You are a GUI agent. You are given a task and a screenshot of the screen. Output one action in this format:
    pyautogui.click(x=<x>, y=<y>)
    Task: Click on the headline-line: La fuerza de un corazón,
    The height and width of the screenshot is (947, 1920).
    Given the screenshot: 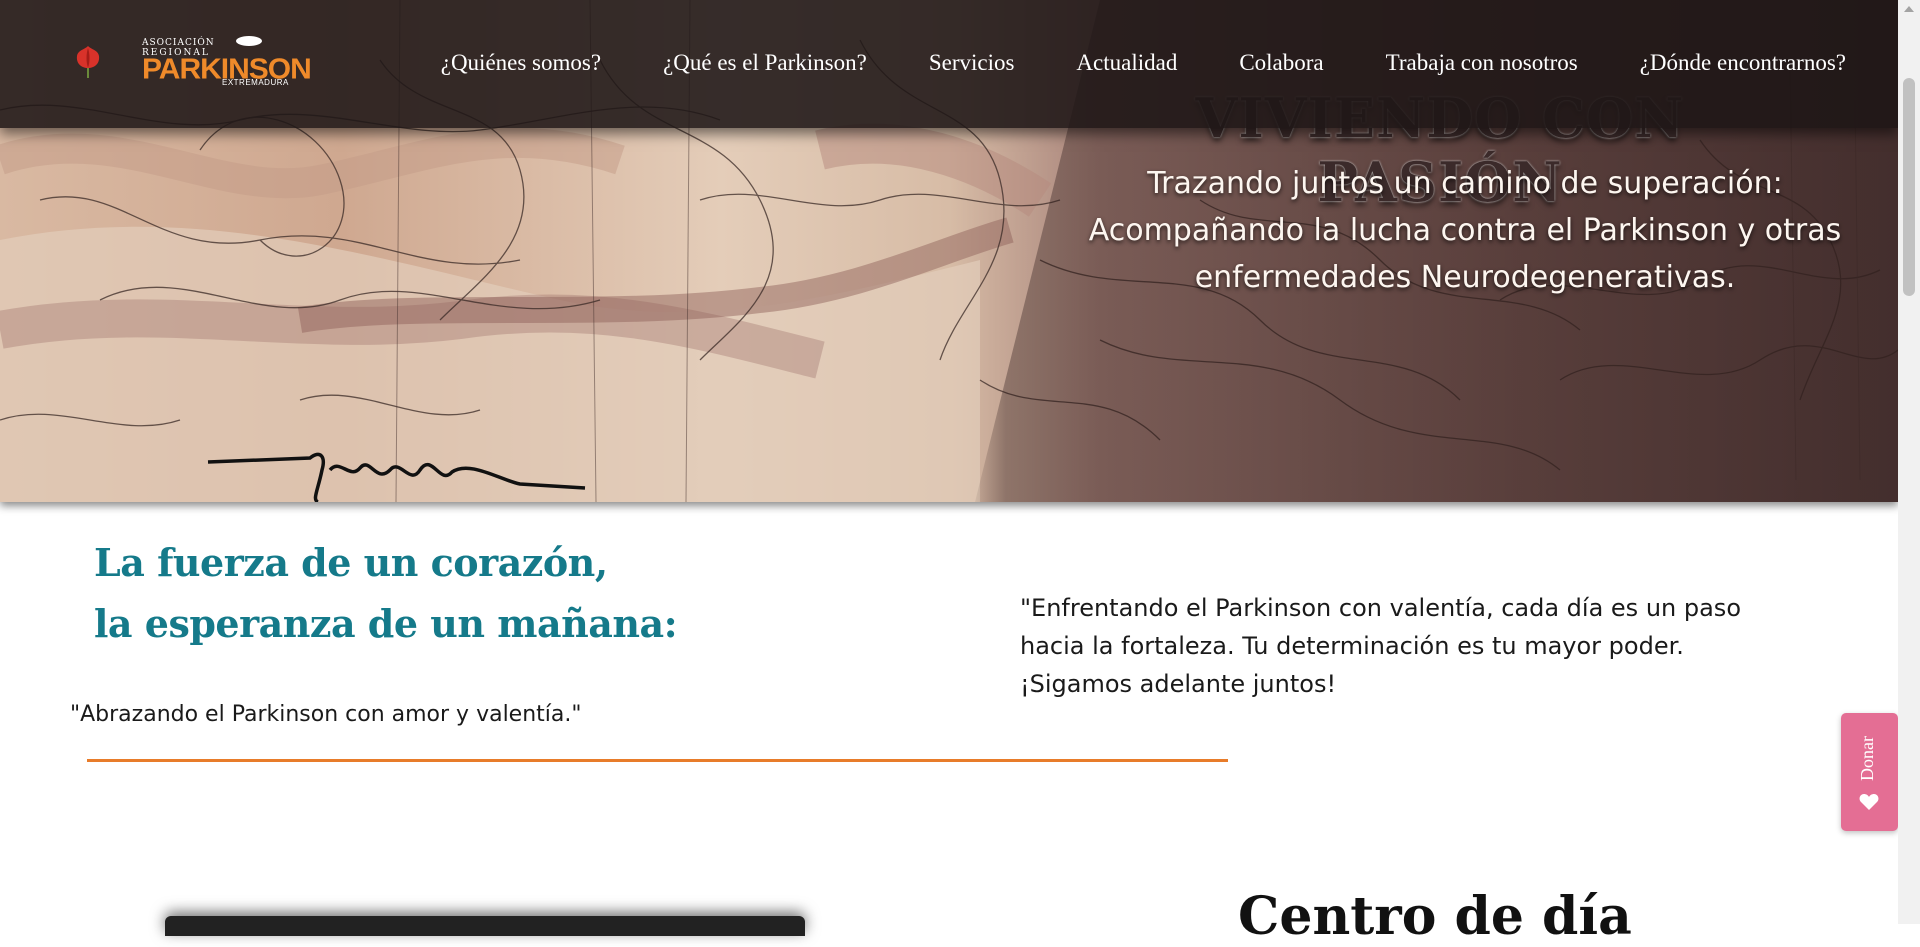 What is the action you would take?
    pyautogui.click(x=351, y=562)
    